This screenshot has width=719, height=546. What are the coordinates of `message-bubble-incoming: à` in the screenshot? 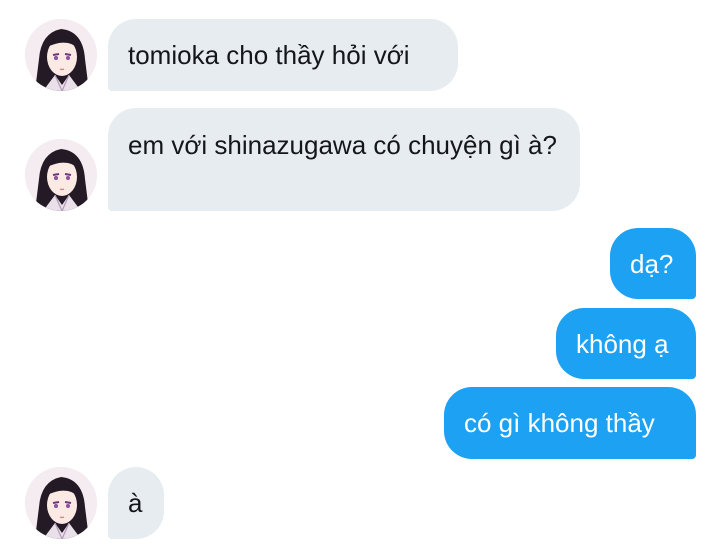 It's located at (136, 503).